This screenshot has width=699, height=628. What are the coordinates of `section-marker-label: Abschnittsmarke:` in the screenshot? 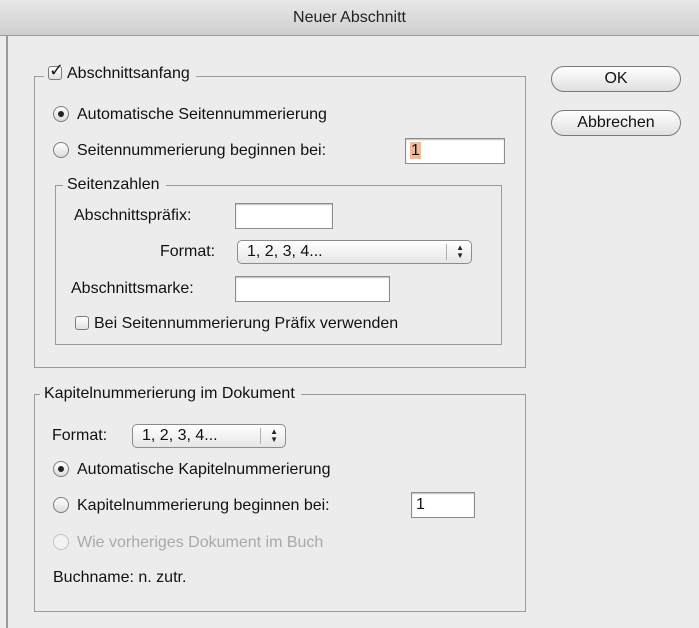 It's located at (132, 288).